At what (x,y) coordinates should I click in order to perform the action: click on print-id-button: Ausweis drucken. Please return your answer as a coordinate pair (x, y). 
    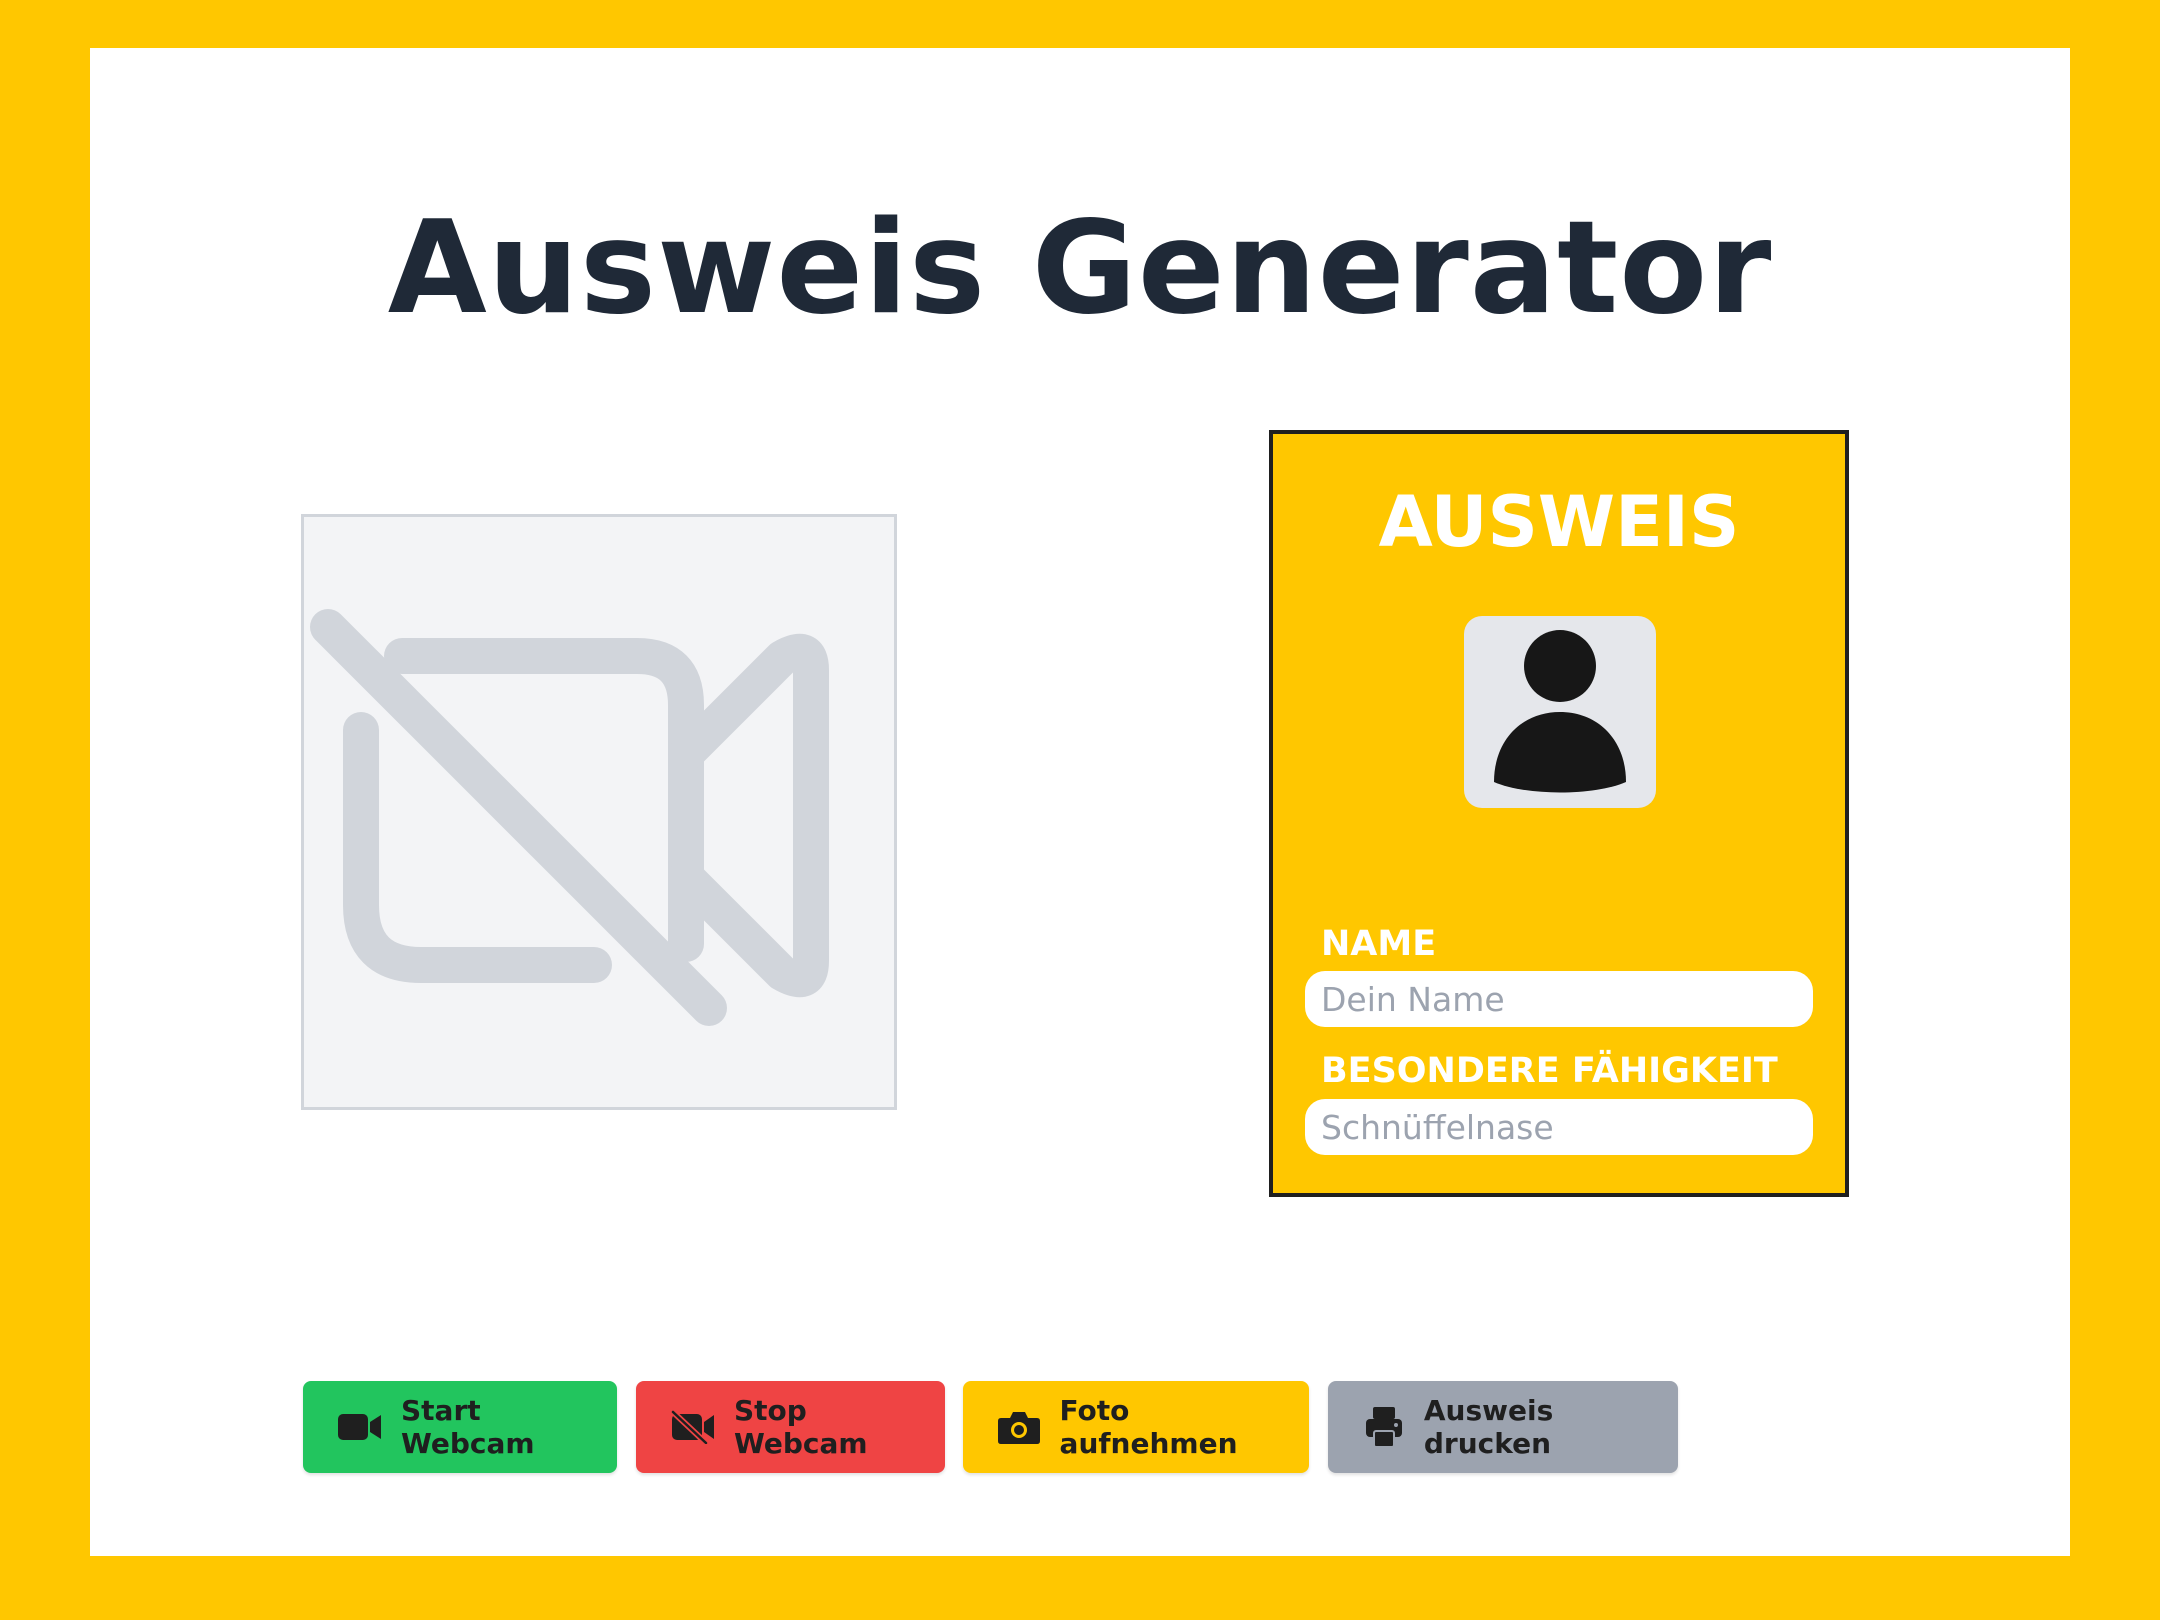
    Looking at the image, I should click on (1503, 1427).